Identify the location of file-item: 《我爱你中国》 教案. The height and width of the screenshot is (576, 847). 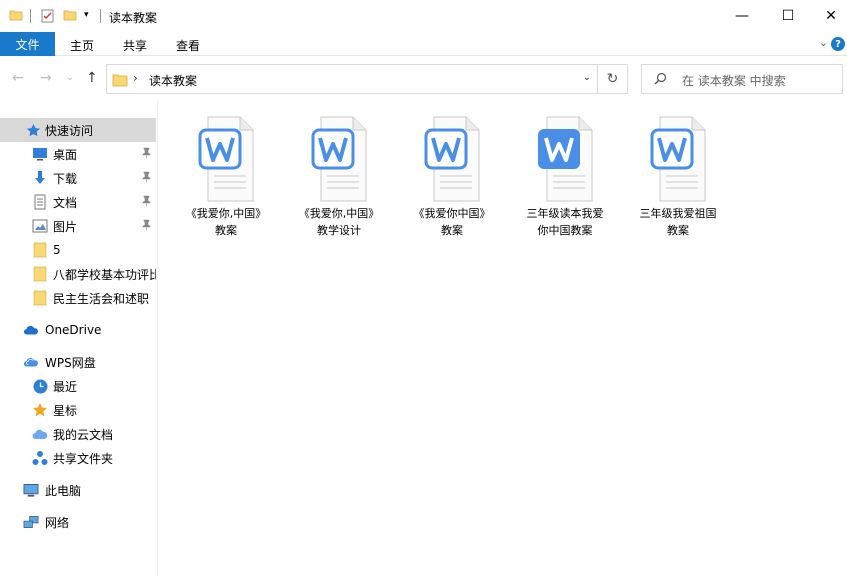
(452, 178).